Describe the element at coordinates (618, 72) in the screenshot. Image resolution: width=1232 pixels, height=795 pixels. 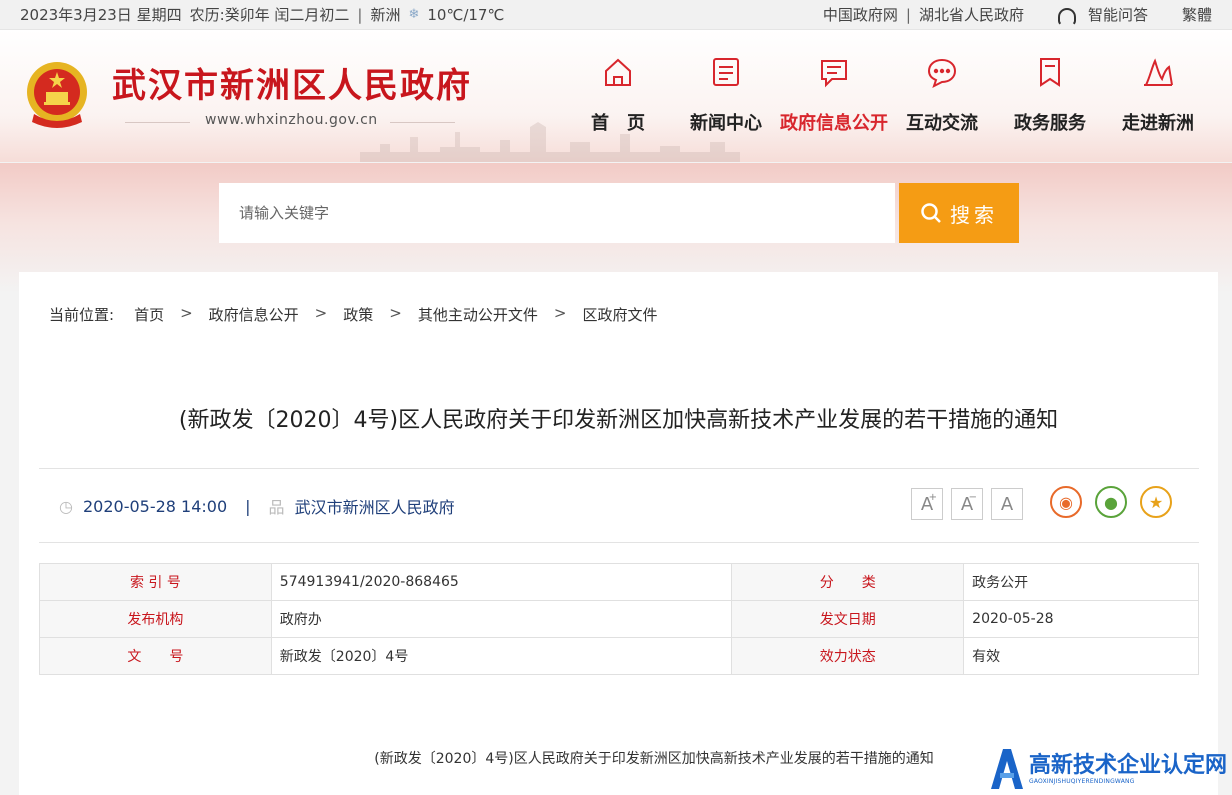
I see `home-icon` at that location.